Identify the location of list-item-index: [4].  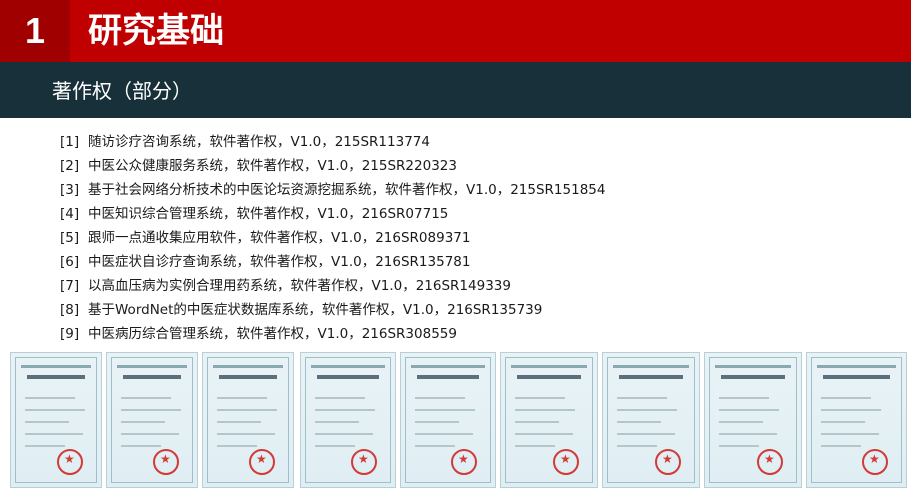
(70, 214).